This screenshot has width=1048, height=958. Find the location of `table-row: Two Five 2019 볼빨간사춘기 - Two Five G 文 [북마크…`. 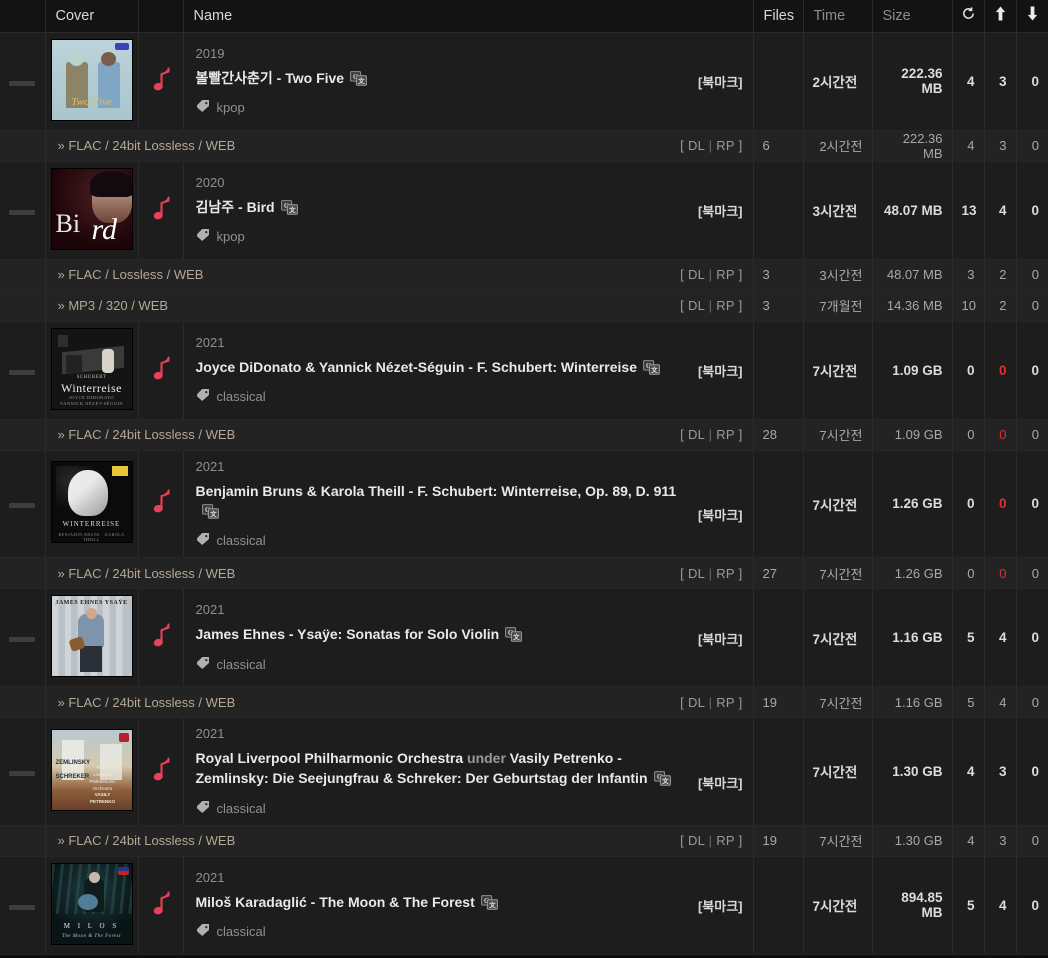

table-row: Two Five 2019 볼빨간사춘기 - Two Five G 文 [북마크… is located at coordinates (524, 81).